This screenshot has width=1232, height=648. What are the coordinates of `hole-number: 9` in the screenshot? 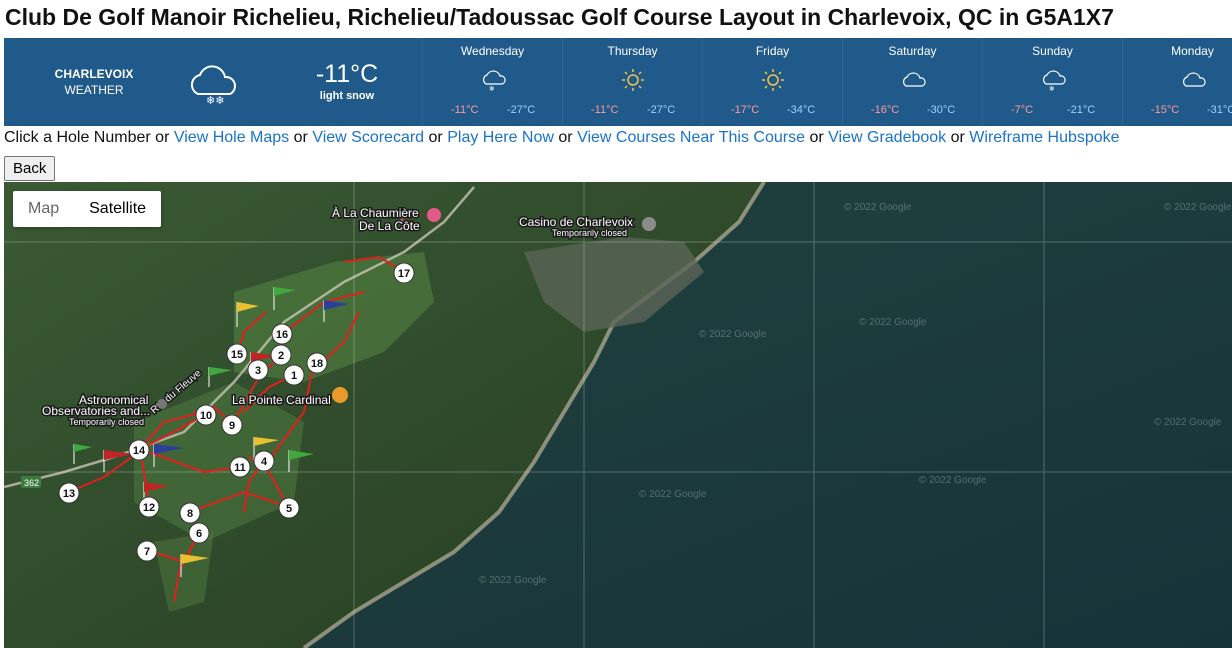 It's located at (232, 426).